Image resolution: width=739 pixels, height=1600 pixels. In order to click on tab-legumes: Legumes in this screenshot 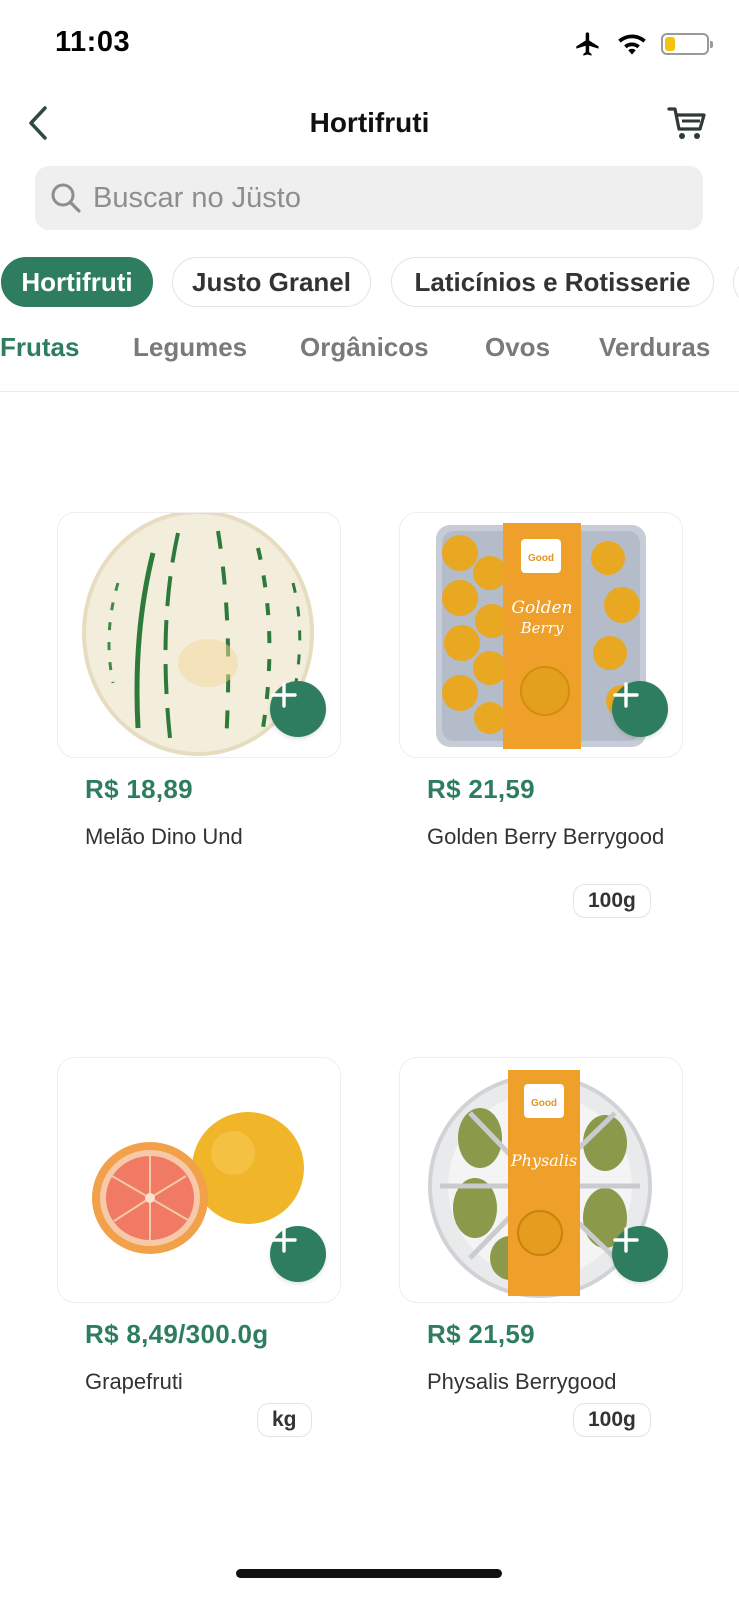, I will do `click(190, 347)`.